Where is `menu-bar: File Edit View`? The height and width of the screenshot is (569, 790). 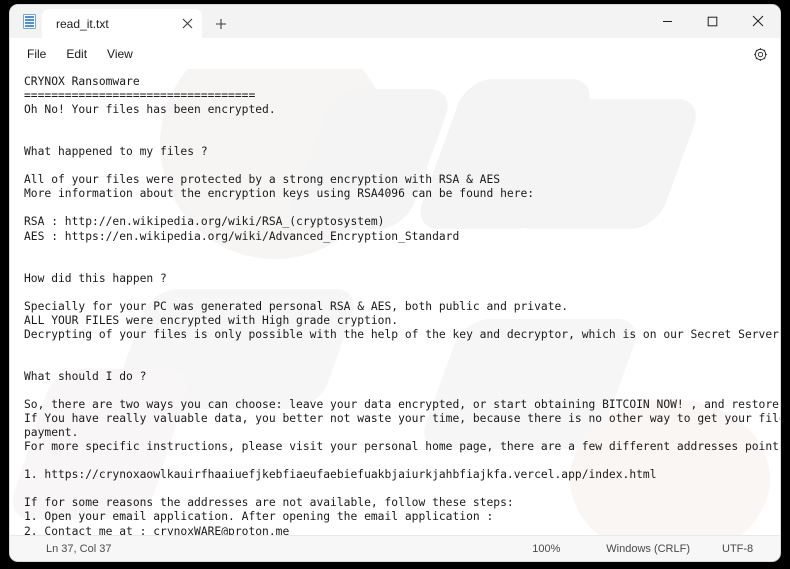
menu-bar: File Edit View is located at coordinates (395, 53).